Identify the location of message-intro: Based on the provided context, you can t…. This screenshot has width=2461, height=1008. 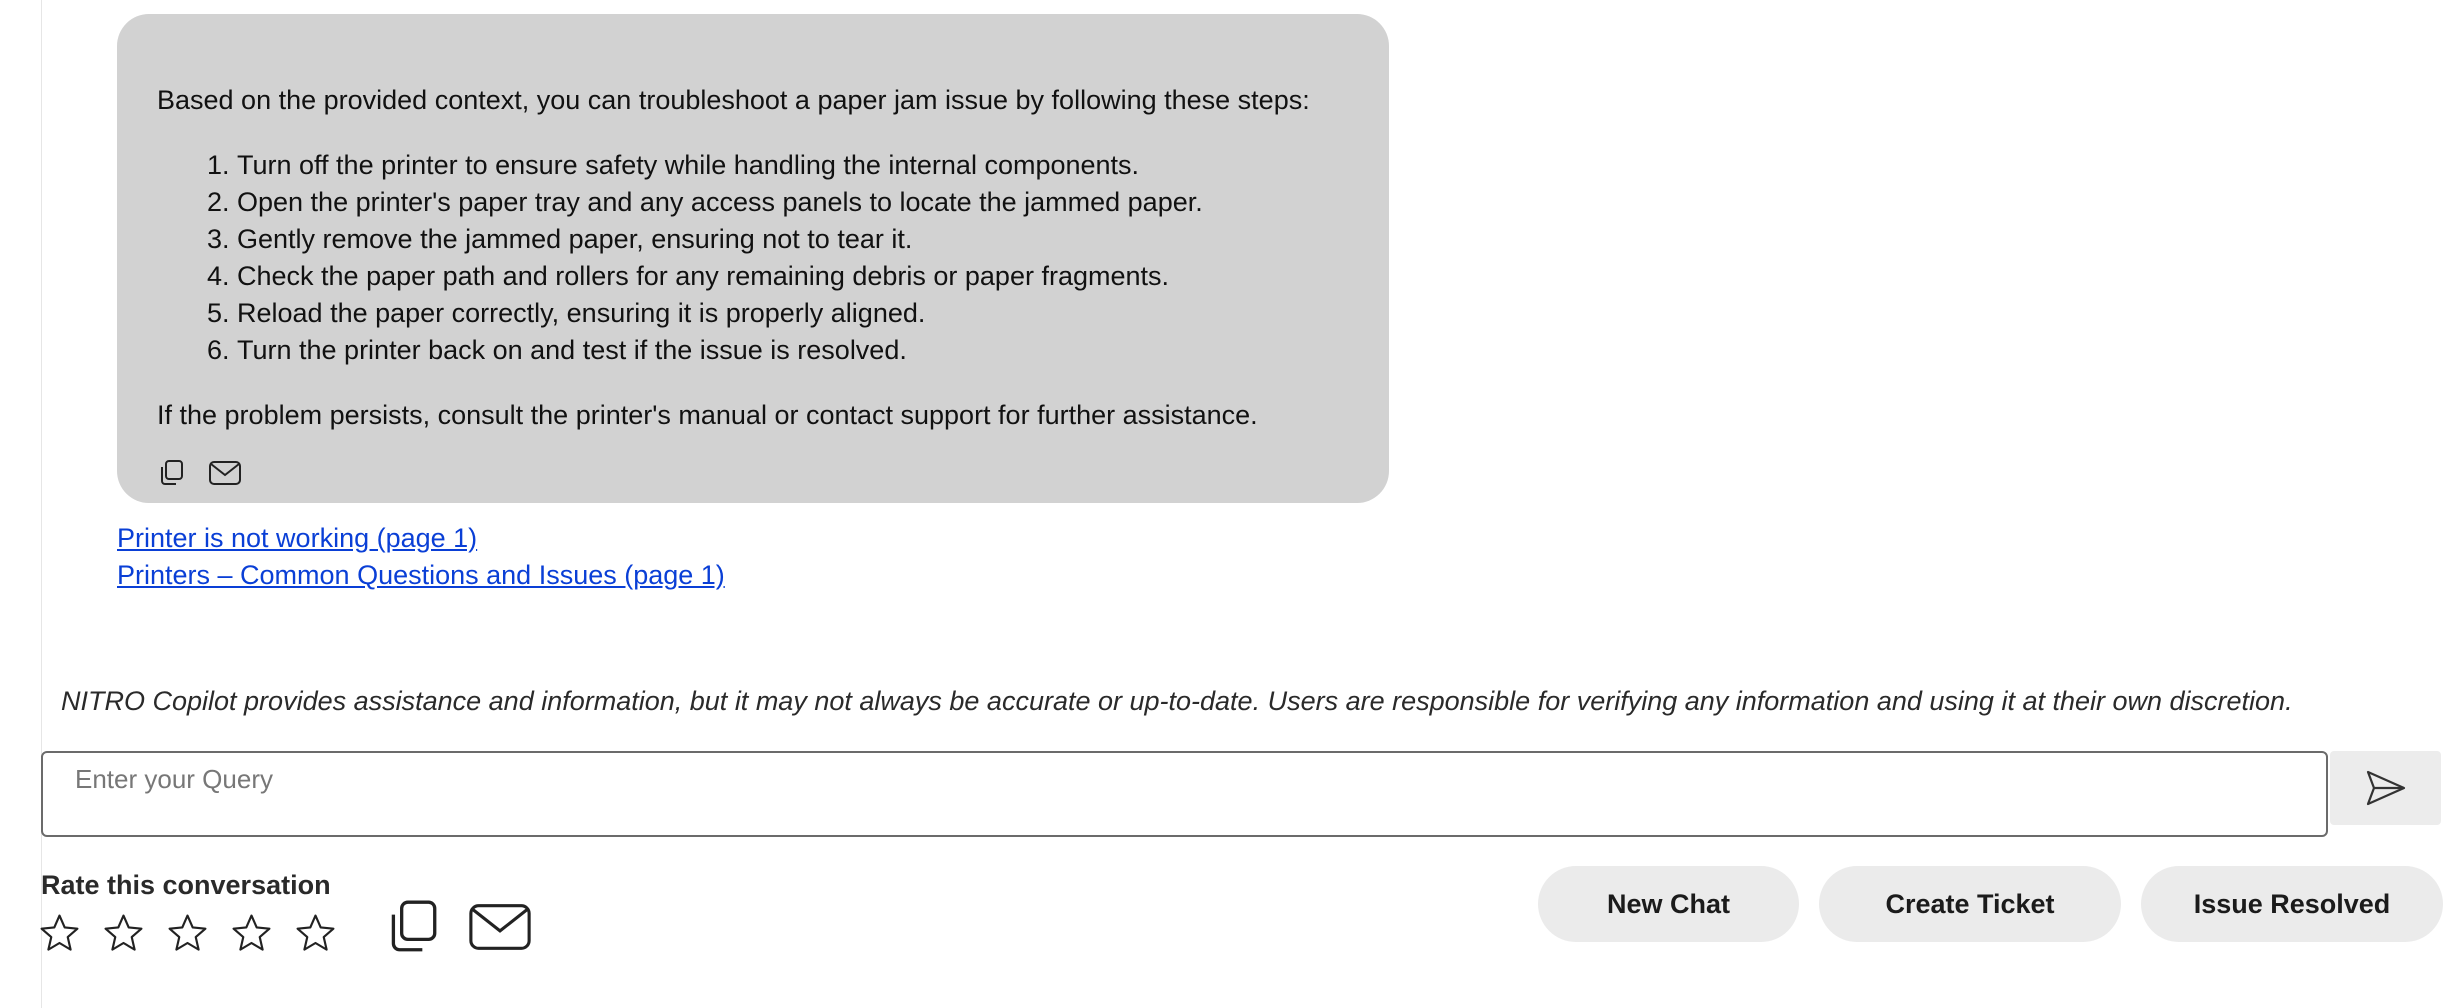
(733, 100).